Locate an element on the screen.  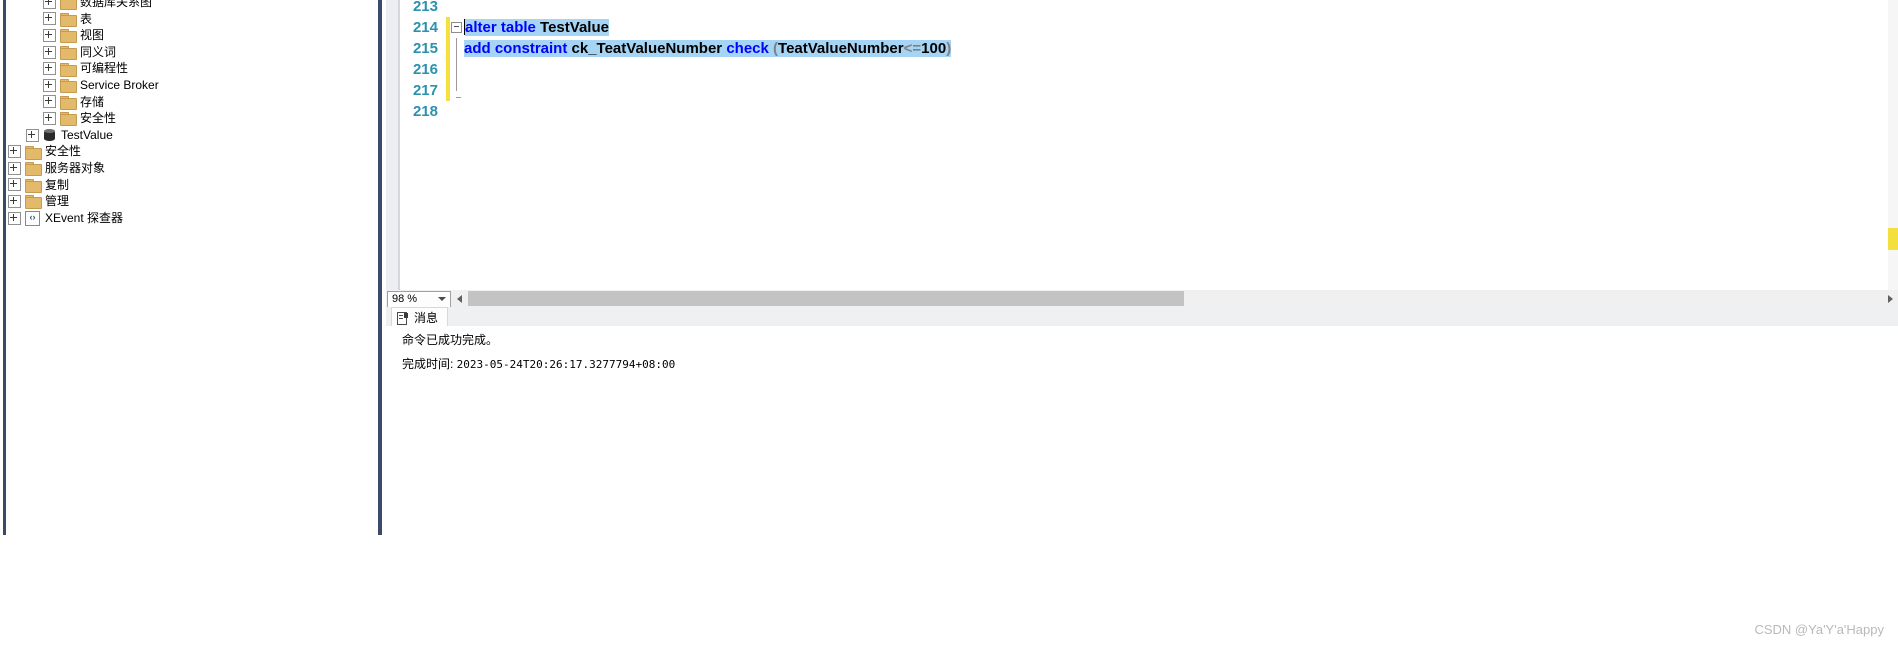
tree-node-label: TestValue is located at coordinates (87, 134).